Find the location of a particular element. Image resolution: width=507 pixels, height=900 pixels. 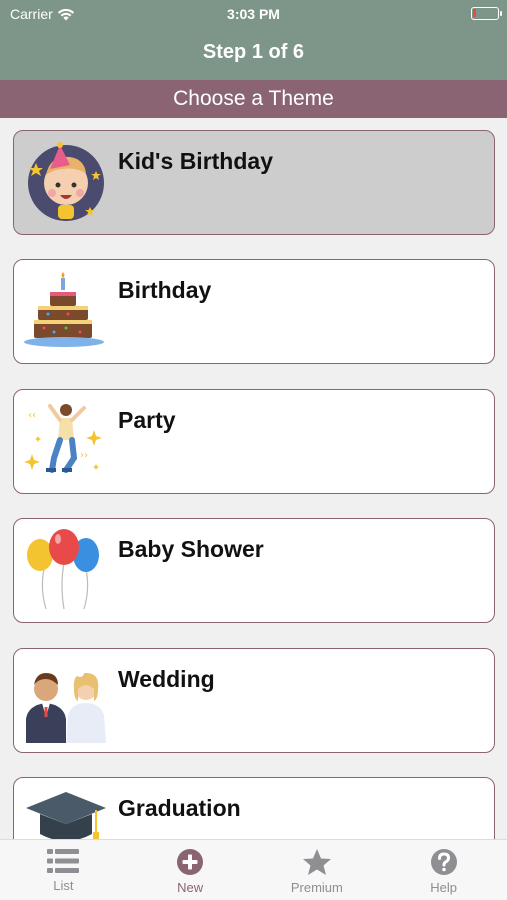

tab-new-label: New is located at coordinates (190, 887).